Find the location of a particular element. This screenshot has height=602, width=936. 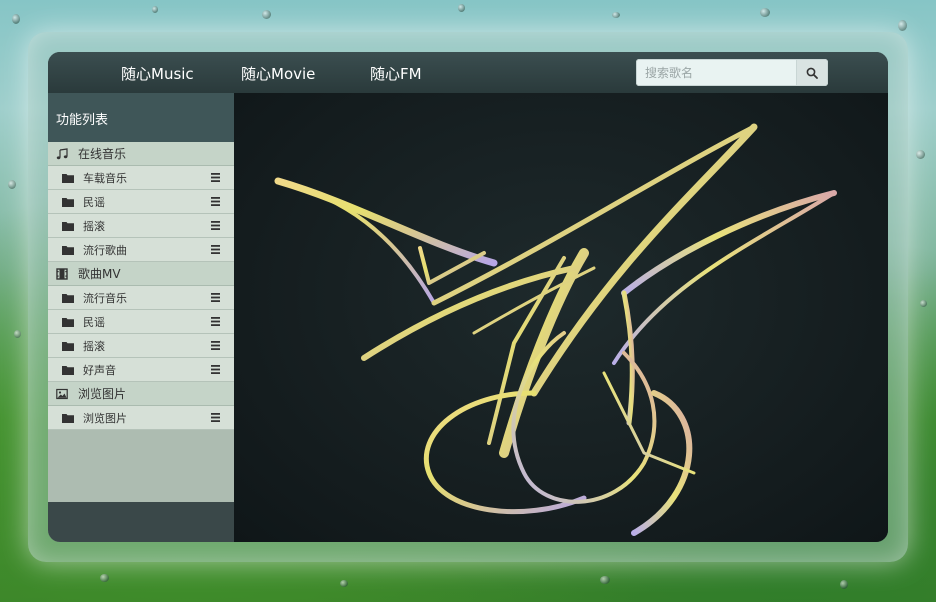

sidebar-item-label: 车载音乐 is located at coordinates (105, 178).